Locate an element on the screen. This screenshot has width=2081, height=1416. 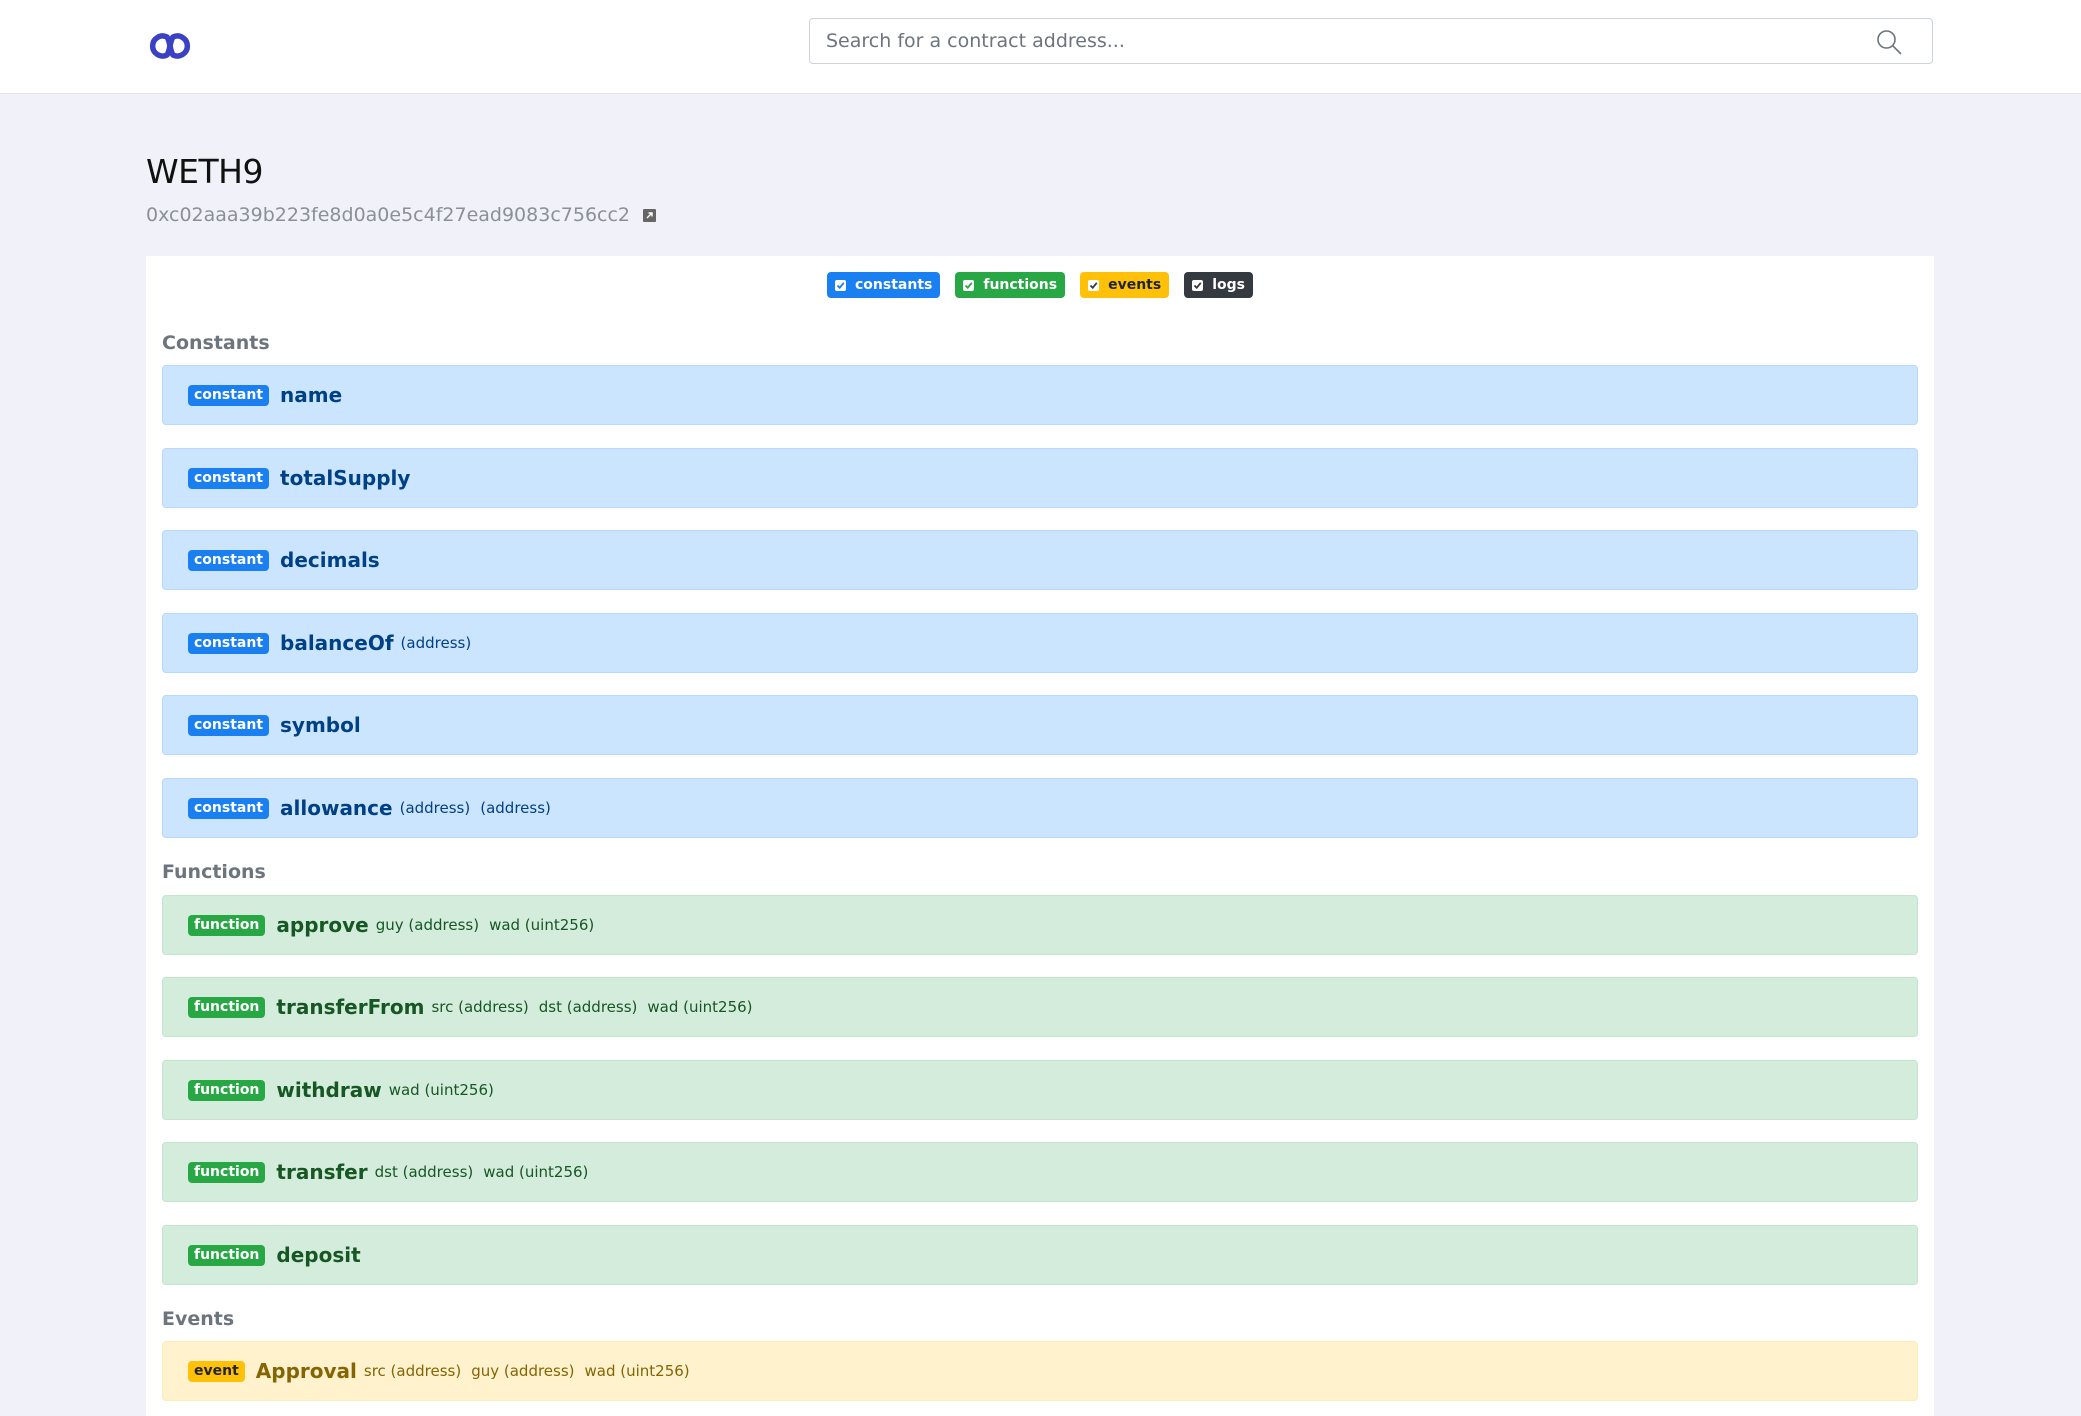
item-params: wad (uint256) is located at coordinates (441, 1090).